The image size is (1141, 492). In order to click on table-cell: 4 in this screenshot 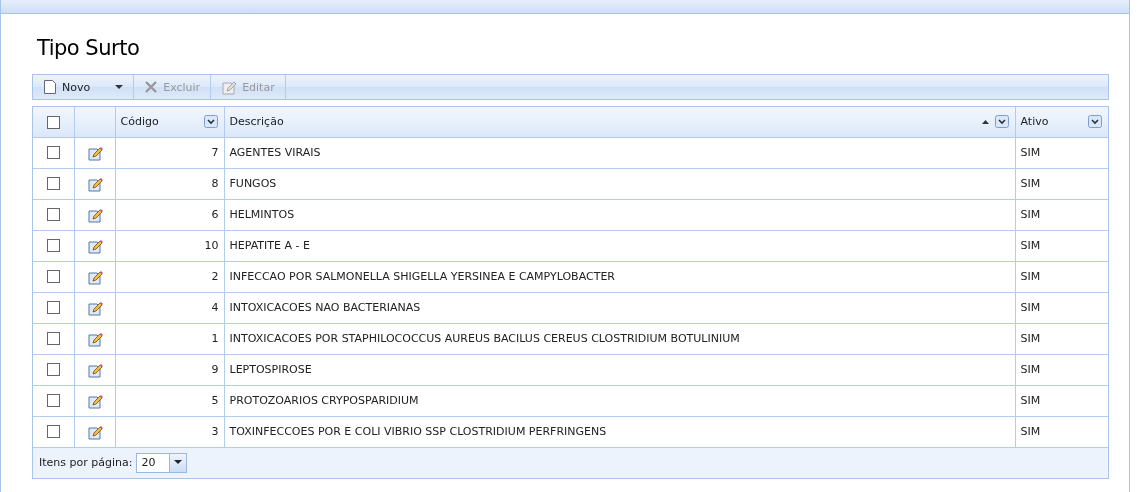, I will do `click(215, 307)`.